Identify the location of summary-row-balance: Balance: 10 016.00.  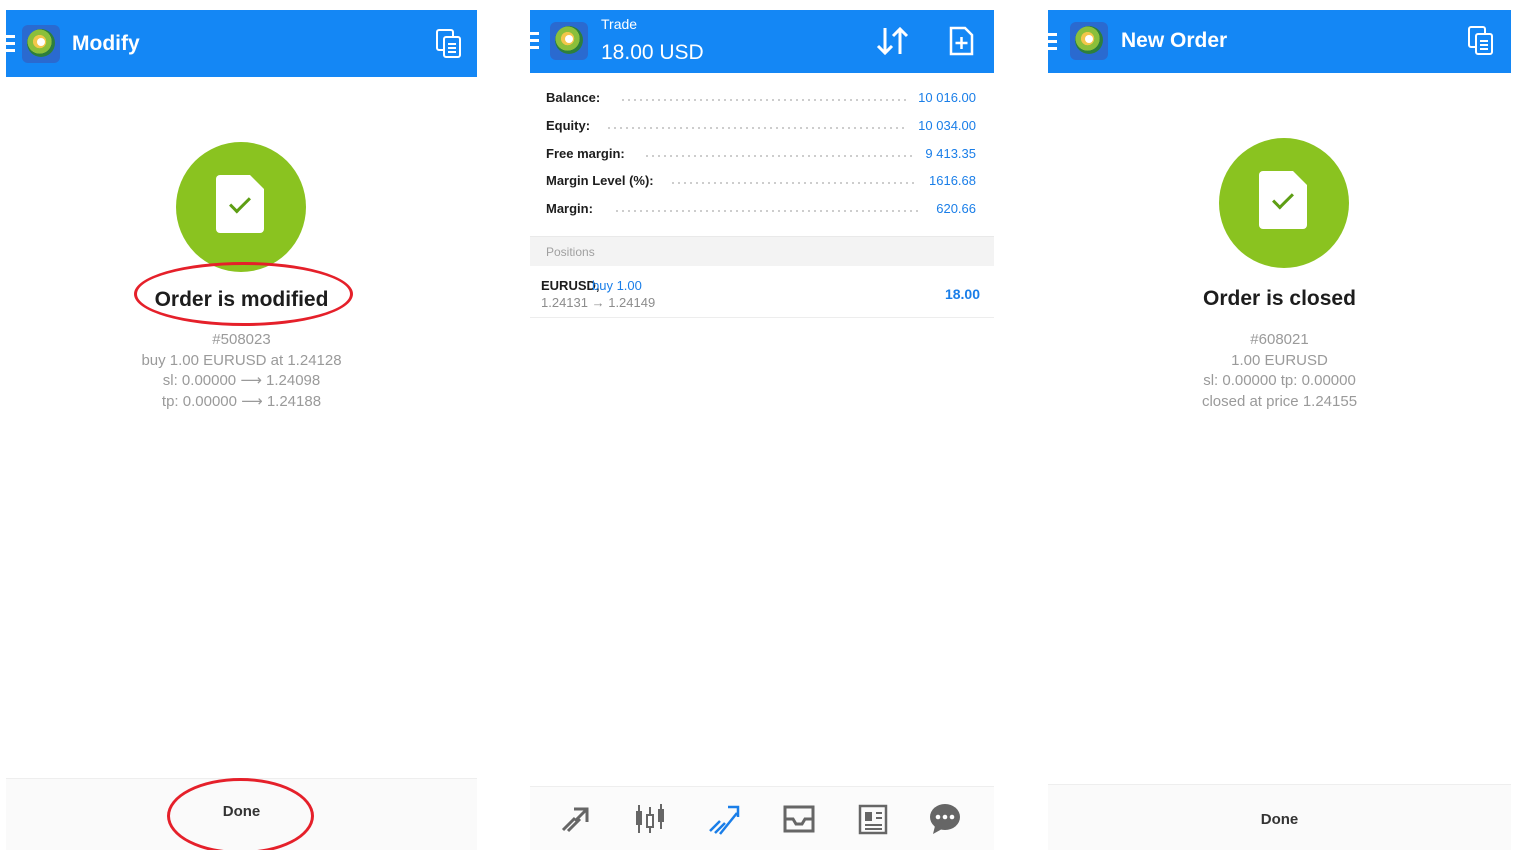
(761, 100).